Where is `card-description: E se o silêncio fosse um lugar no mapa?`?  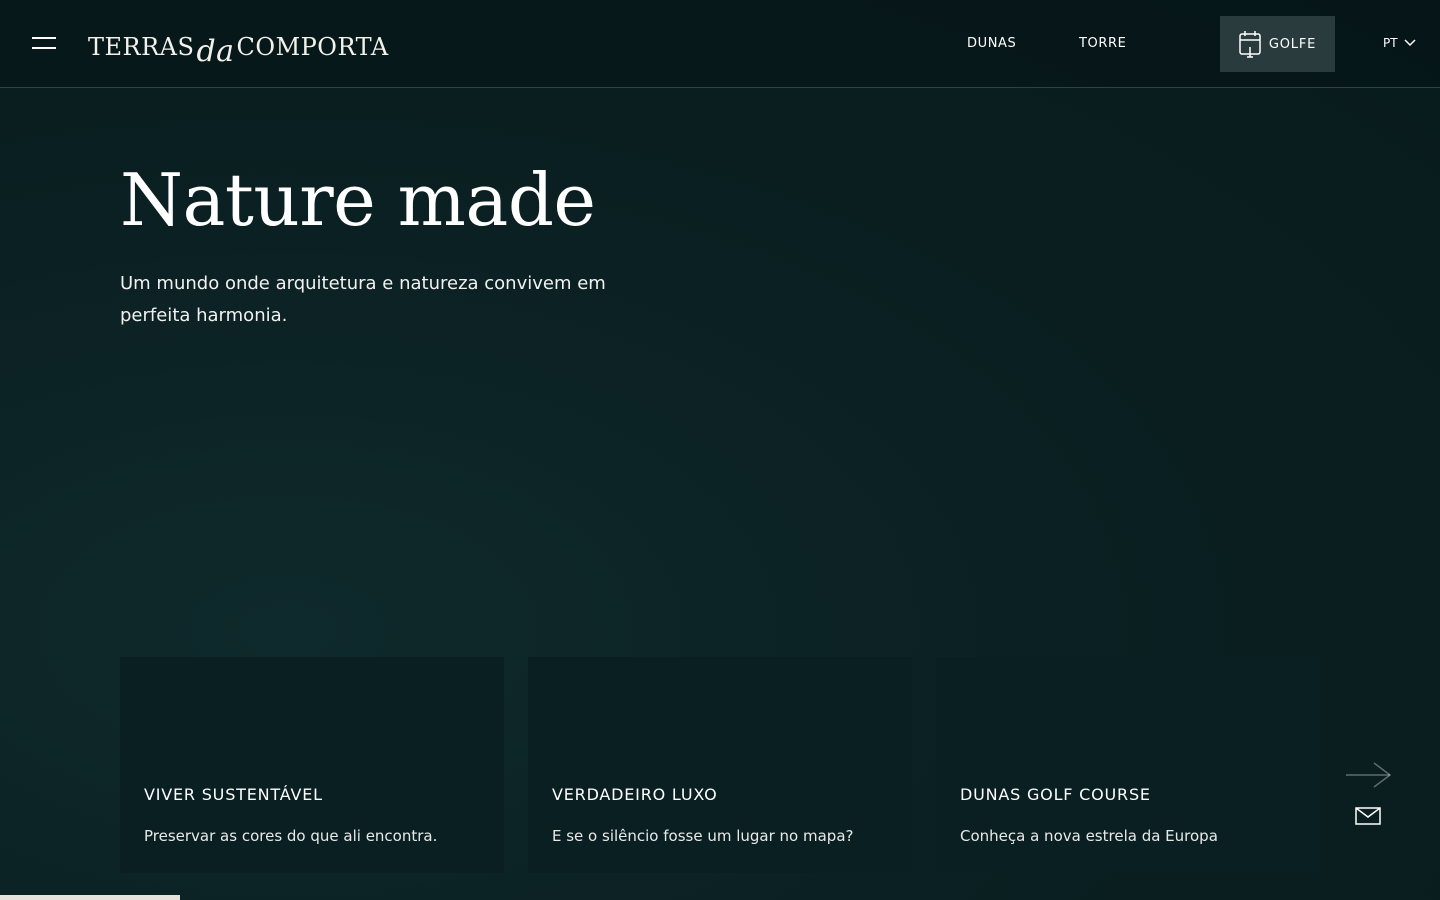
card-description: E se o silêncio fosse um lugar no mapa? is located at coordinates (703, 836).